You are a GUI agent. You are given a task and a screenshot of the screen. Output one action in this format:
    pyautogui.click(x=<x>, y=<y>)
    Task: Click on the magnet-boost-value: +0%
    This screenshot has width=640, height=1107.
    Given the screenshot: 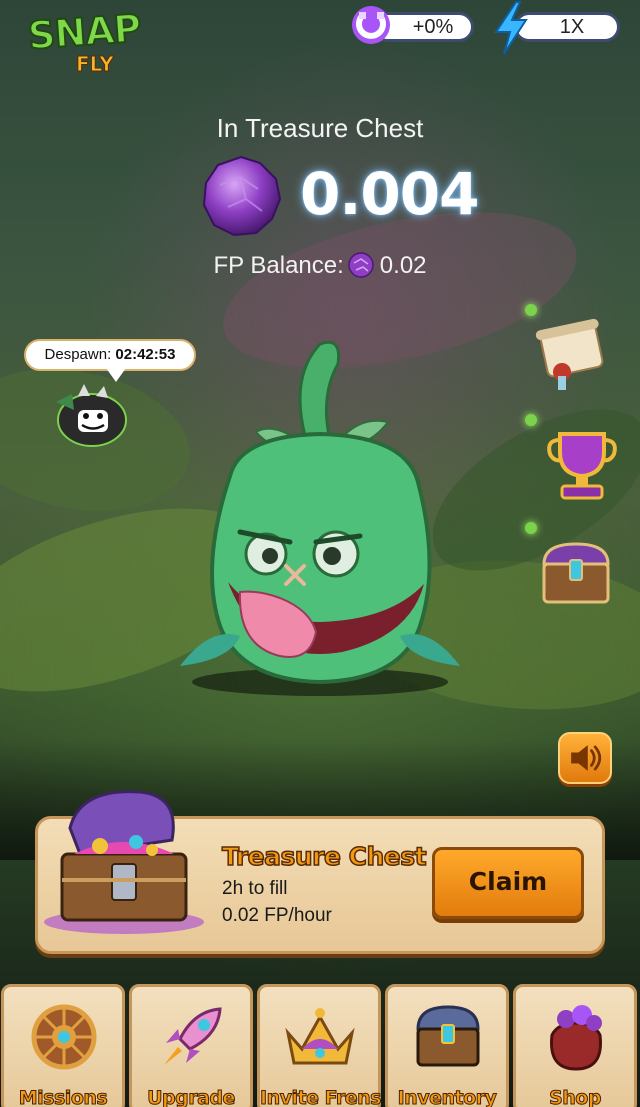 What is the action you would take?
    pyautogui.click(x=433, y=27)
    